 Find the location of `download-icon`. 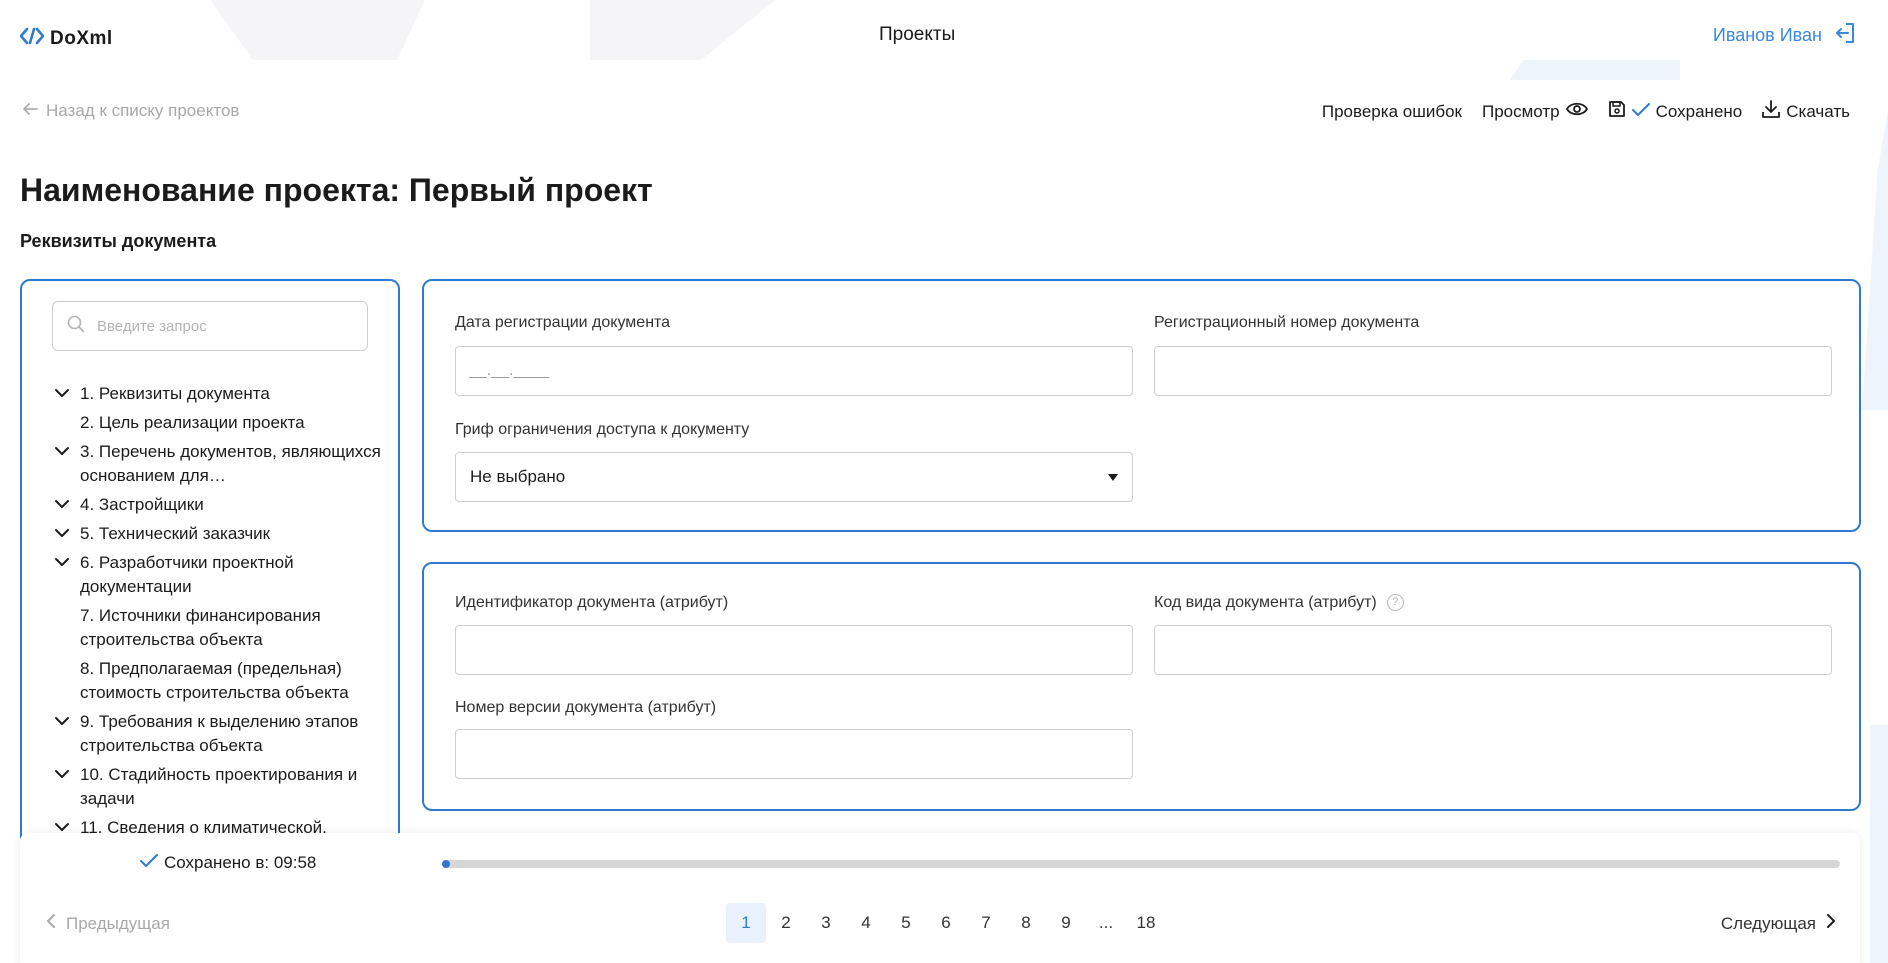

download-icon is located at coordinates (1771, 111).